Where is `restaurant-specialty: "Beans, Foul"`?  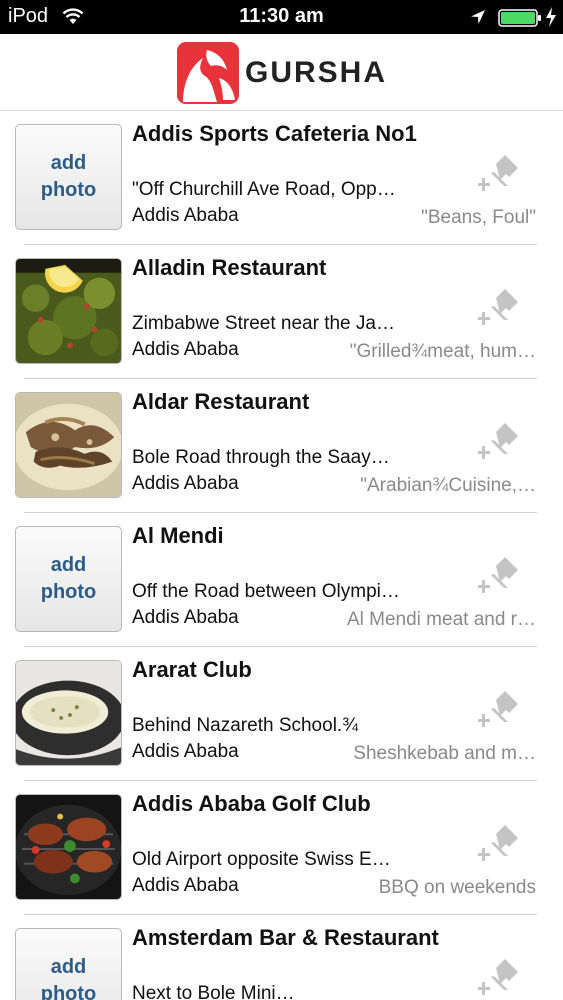 restaurant-specialty: "Beans, Foul" is located at coordinates (478, 217).